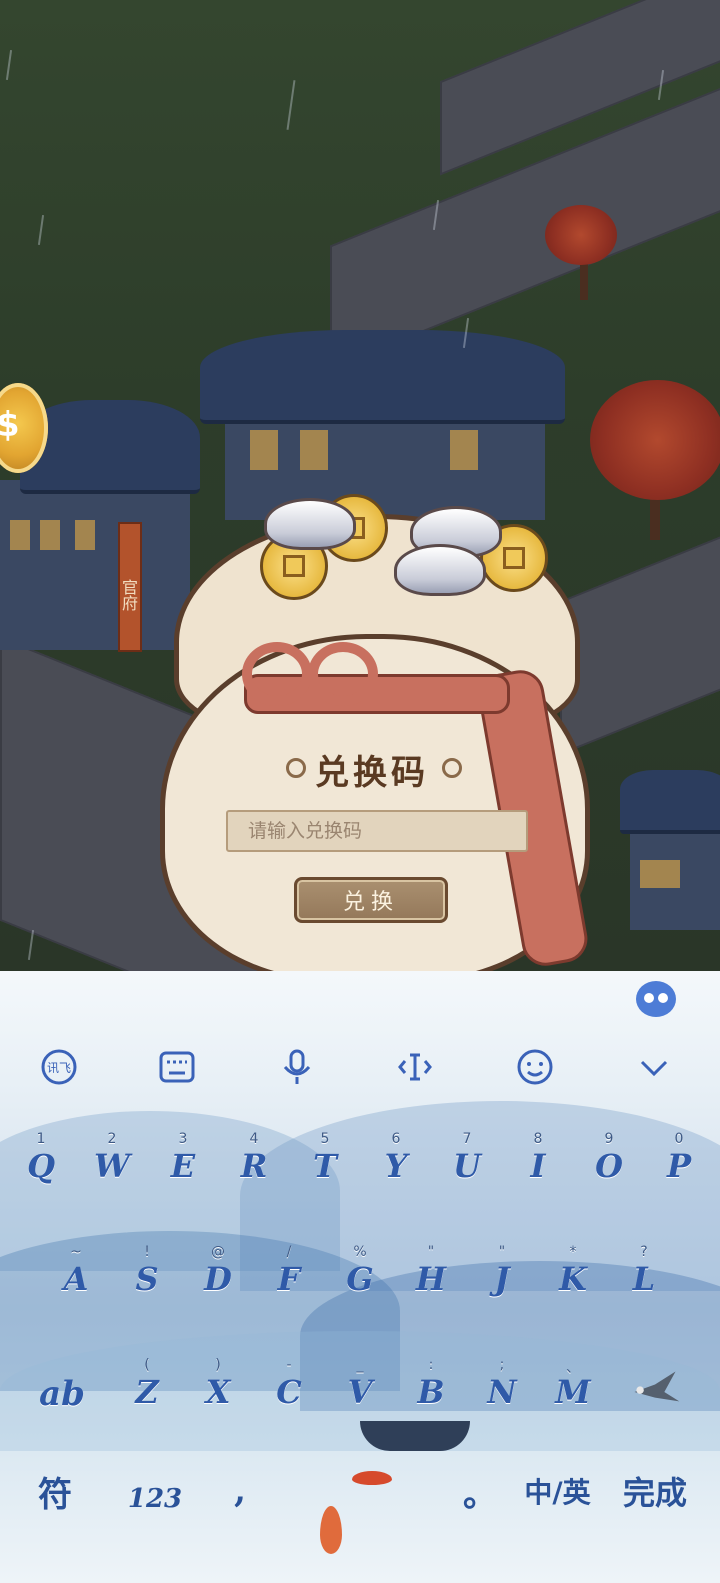 The height and width of the screenshot is (1583, 720). What do you see at coordinates (480, 1491) in the screenshot?
I see `period-key: 。` at bounding box center [480, 1491].